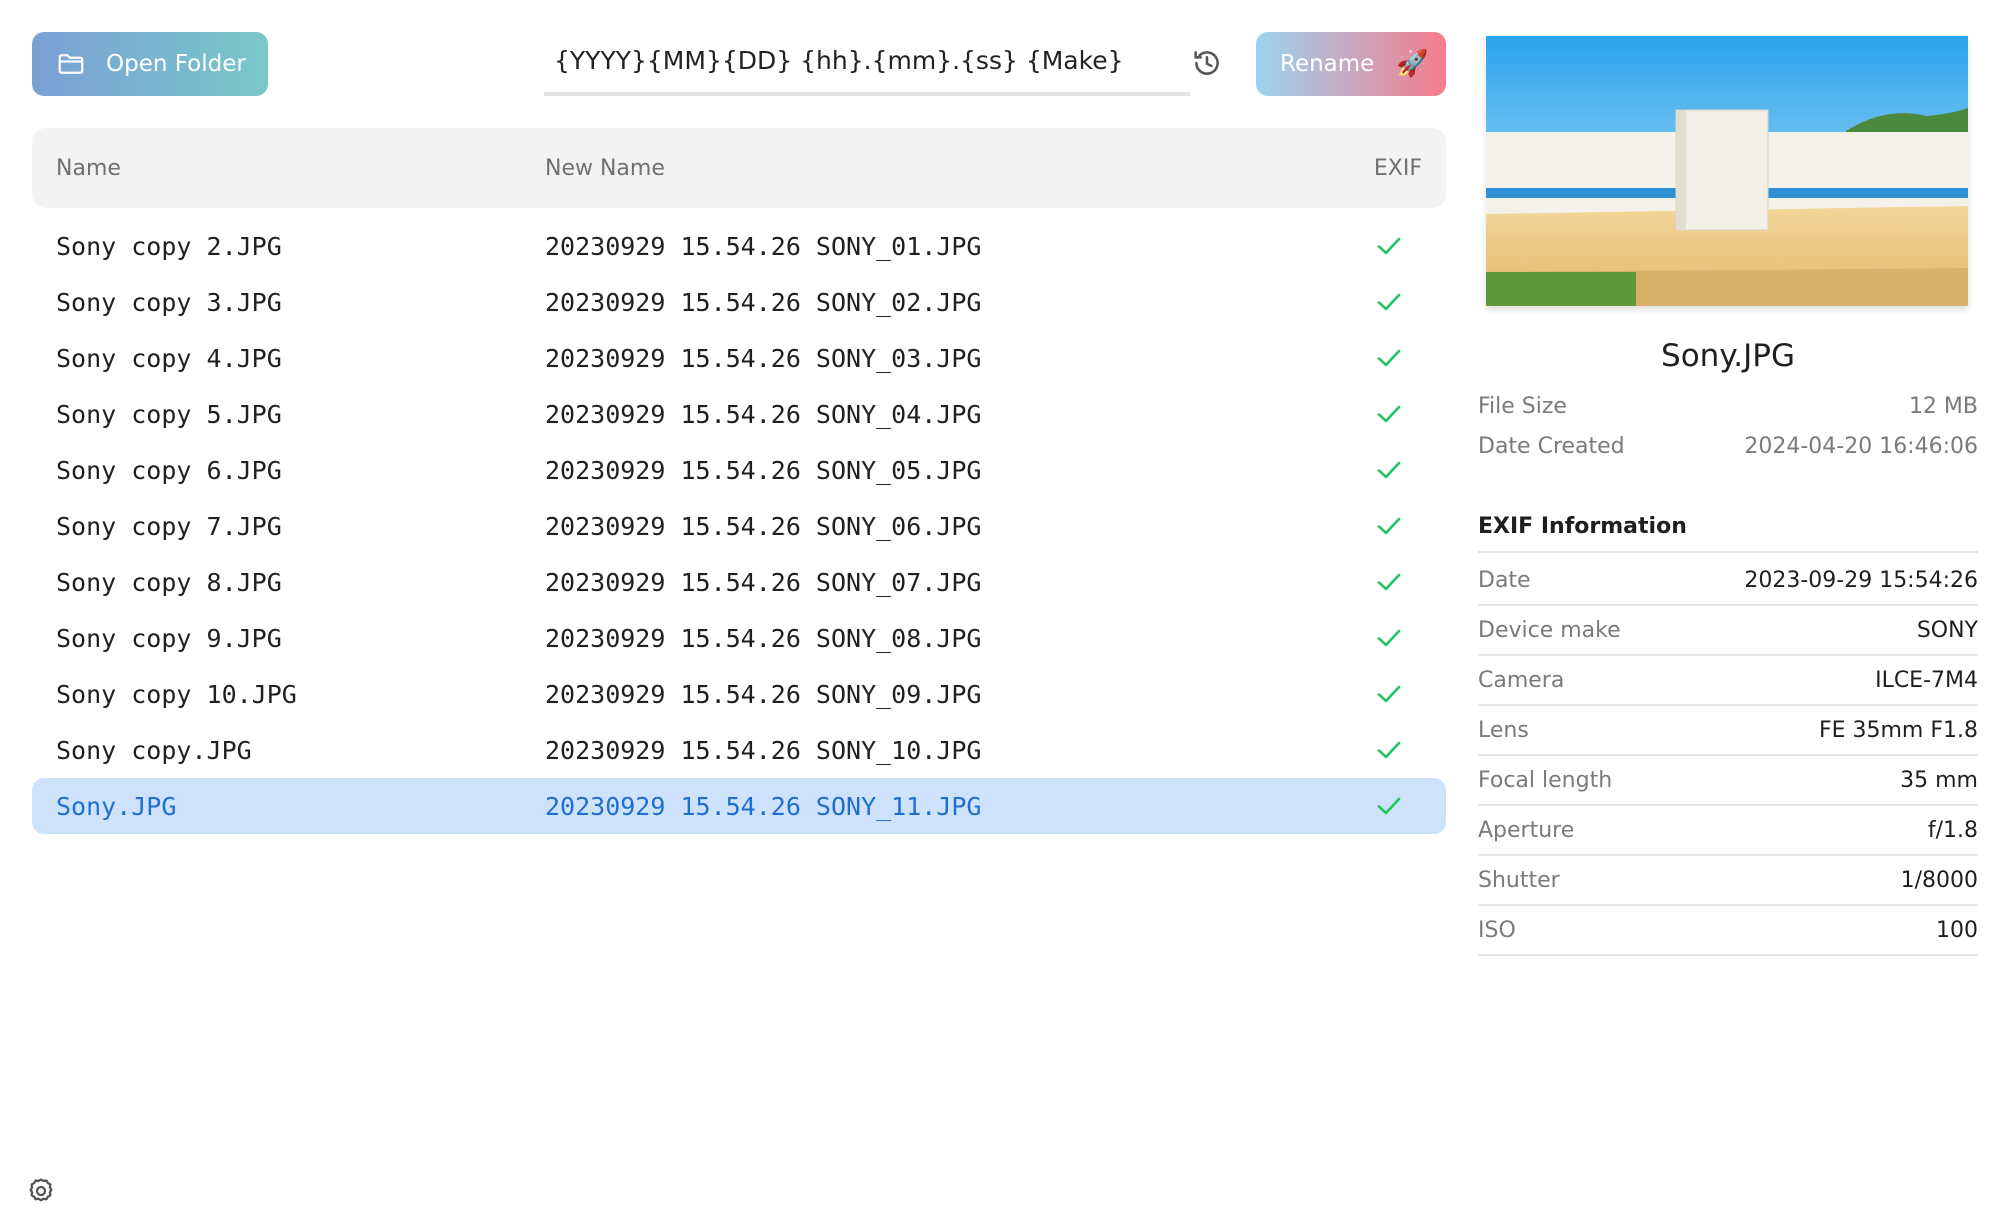  I want to click on new-file-name: 20230929 15.54.26 SONY_06.JPG, so click(763, 526).